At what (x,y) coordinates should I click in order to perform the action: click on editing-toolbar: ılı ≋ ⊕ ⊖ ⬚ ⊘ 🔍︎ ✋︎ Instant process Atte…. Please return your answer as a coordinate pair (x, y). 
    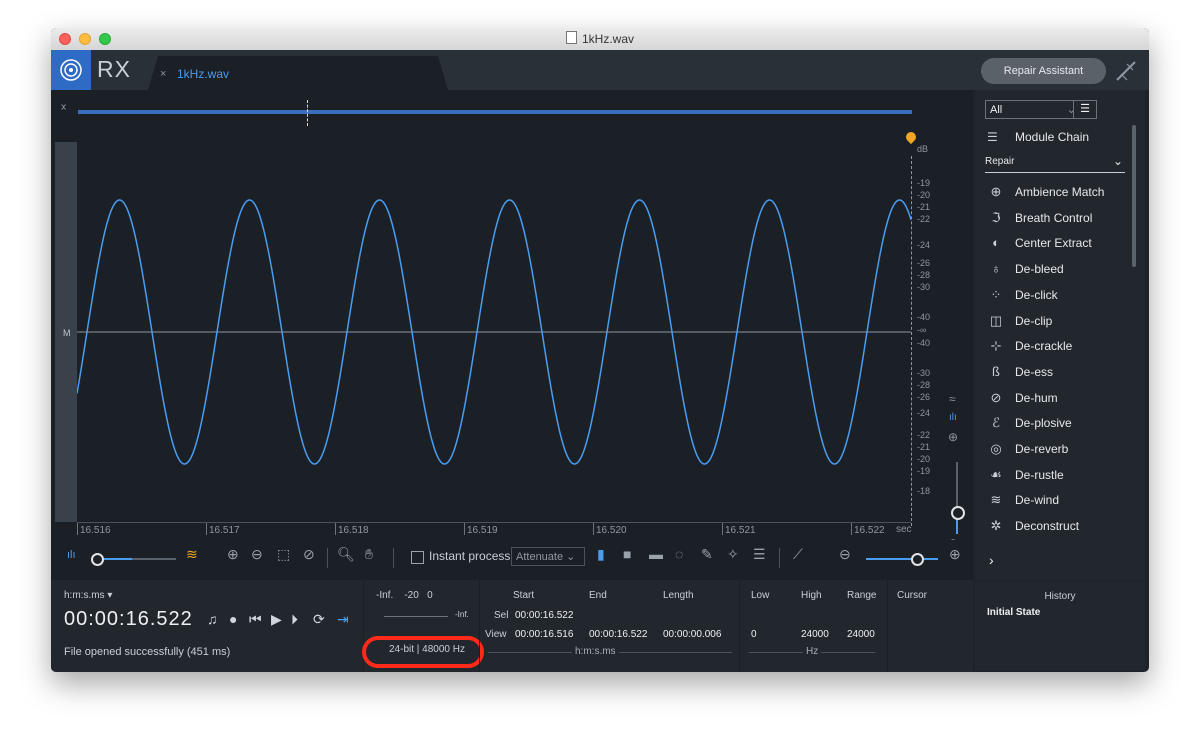
    Looking at the image, I should click on (512, 559).